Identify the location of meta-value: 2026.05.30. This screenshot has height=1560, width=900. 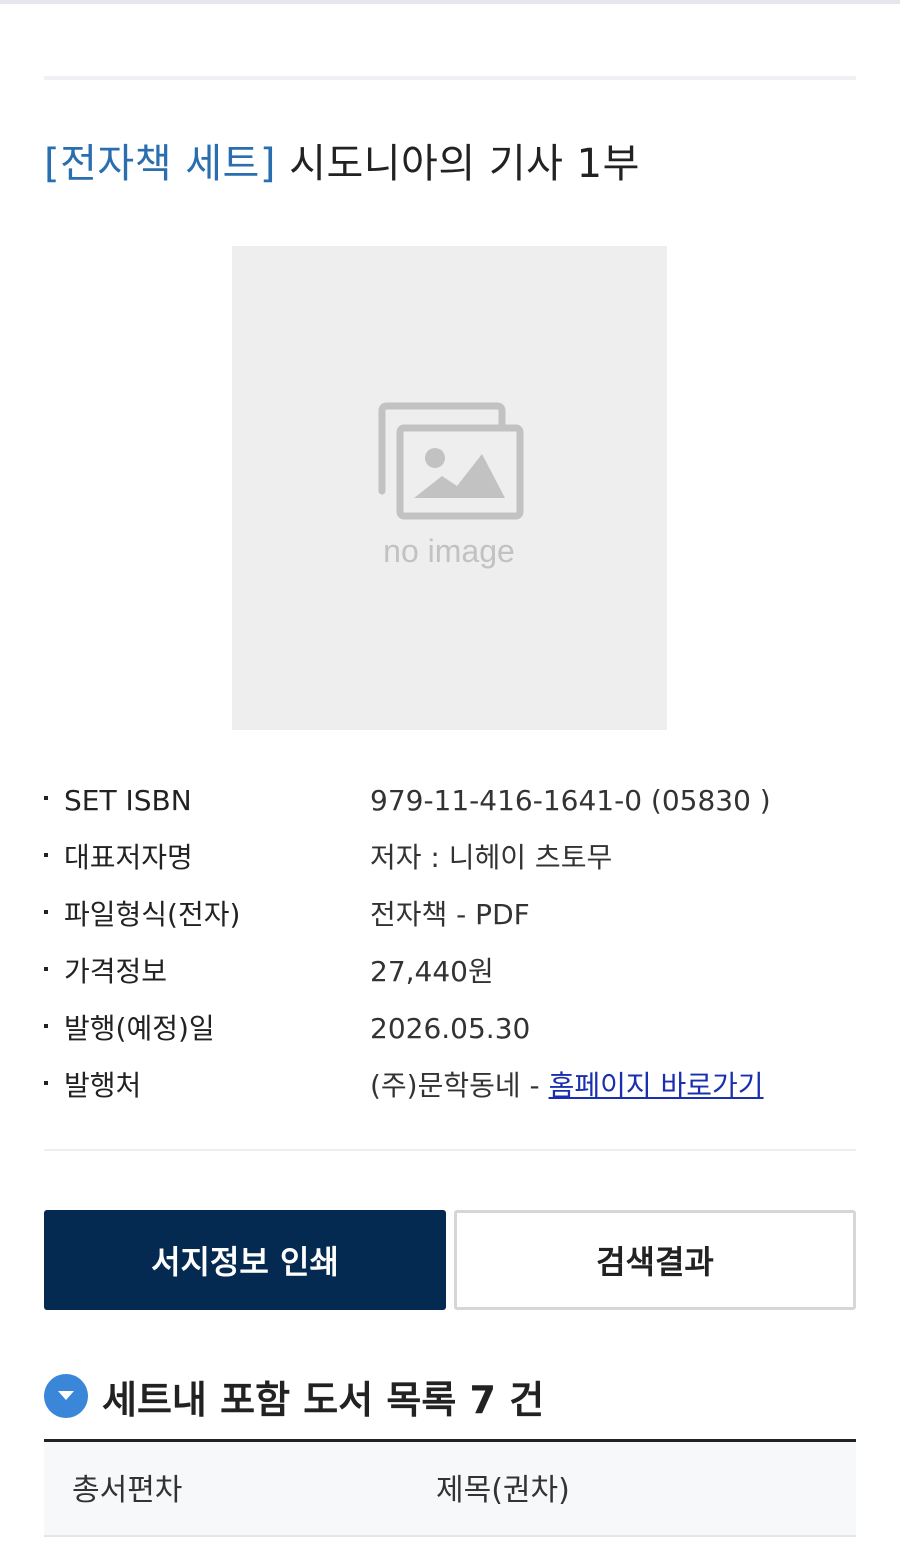
(450, 1028).